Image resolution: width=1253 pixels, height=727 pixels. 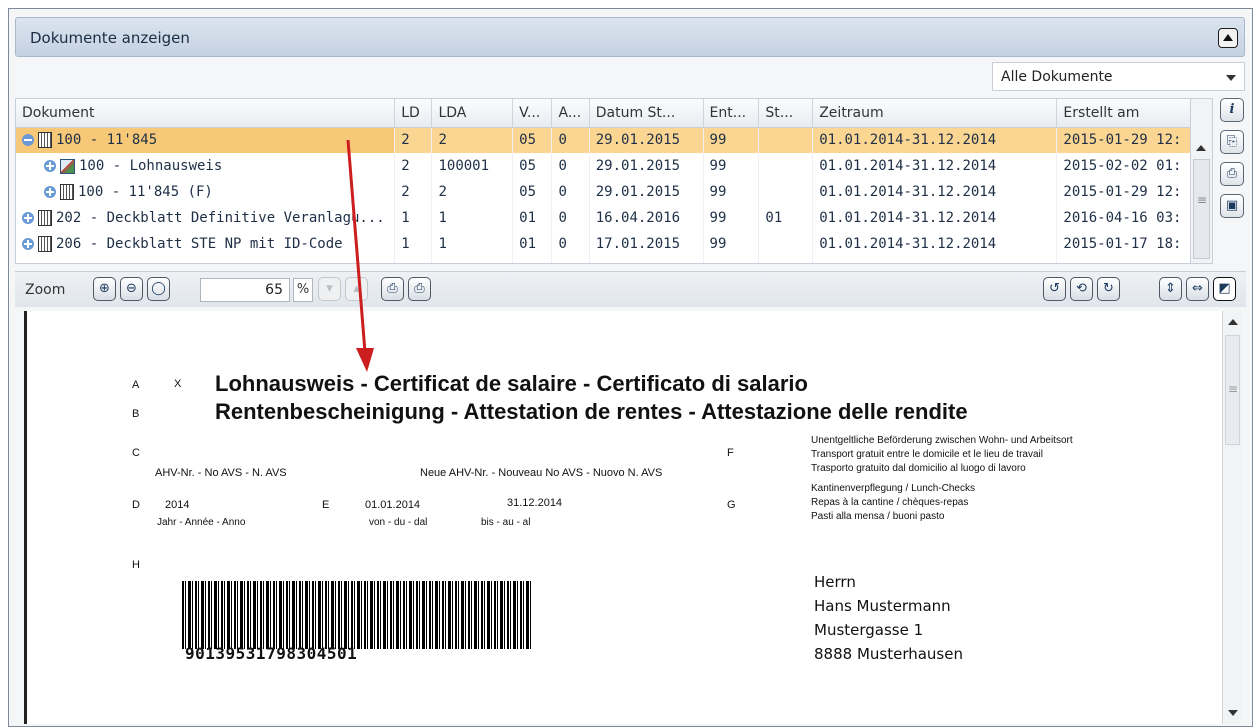 What do you see at coordinates (630, 37) in the screenshot?
I see `panel-header: Dokumente anzeigen` at bounding box center [630, 37].